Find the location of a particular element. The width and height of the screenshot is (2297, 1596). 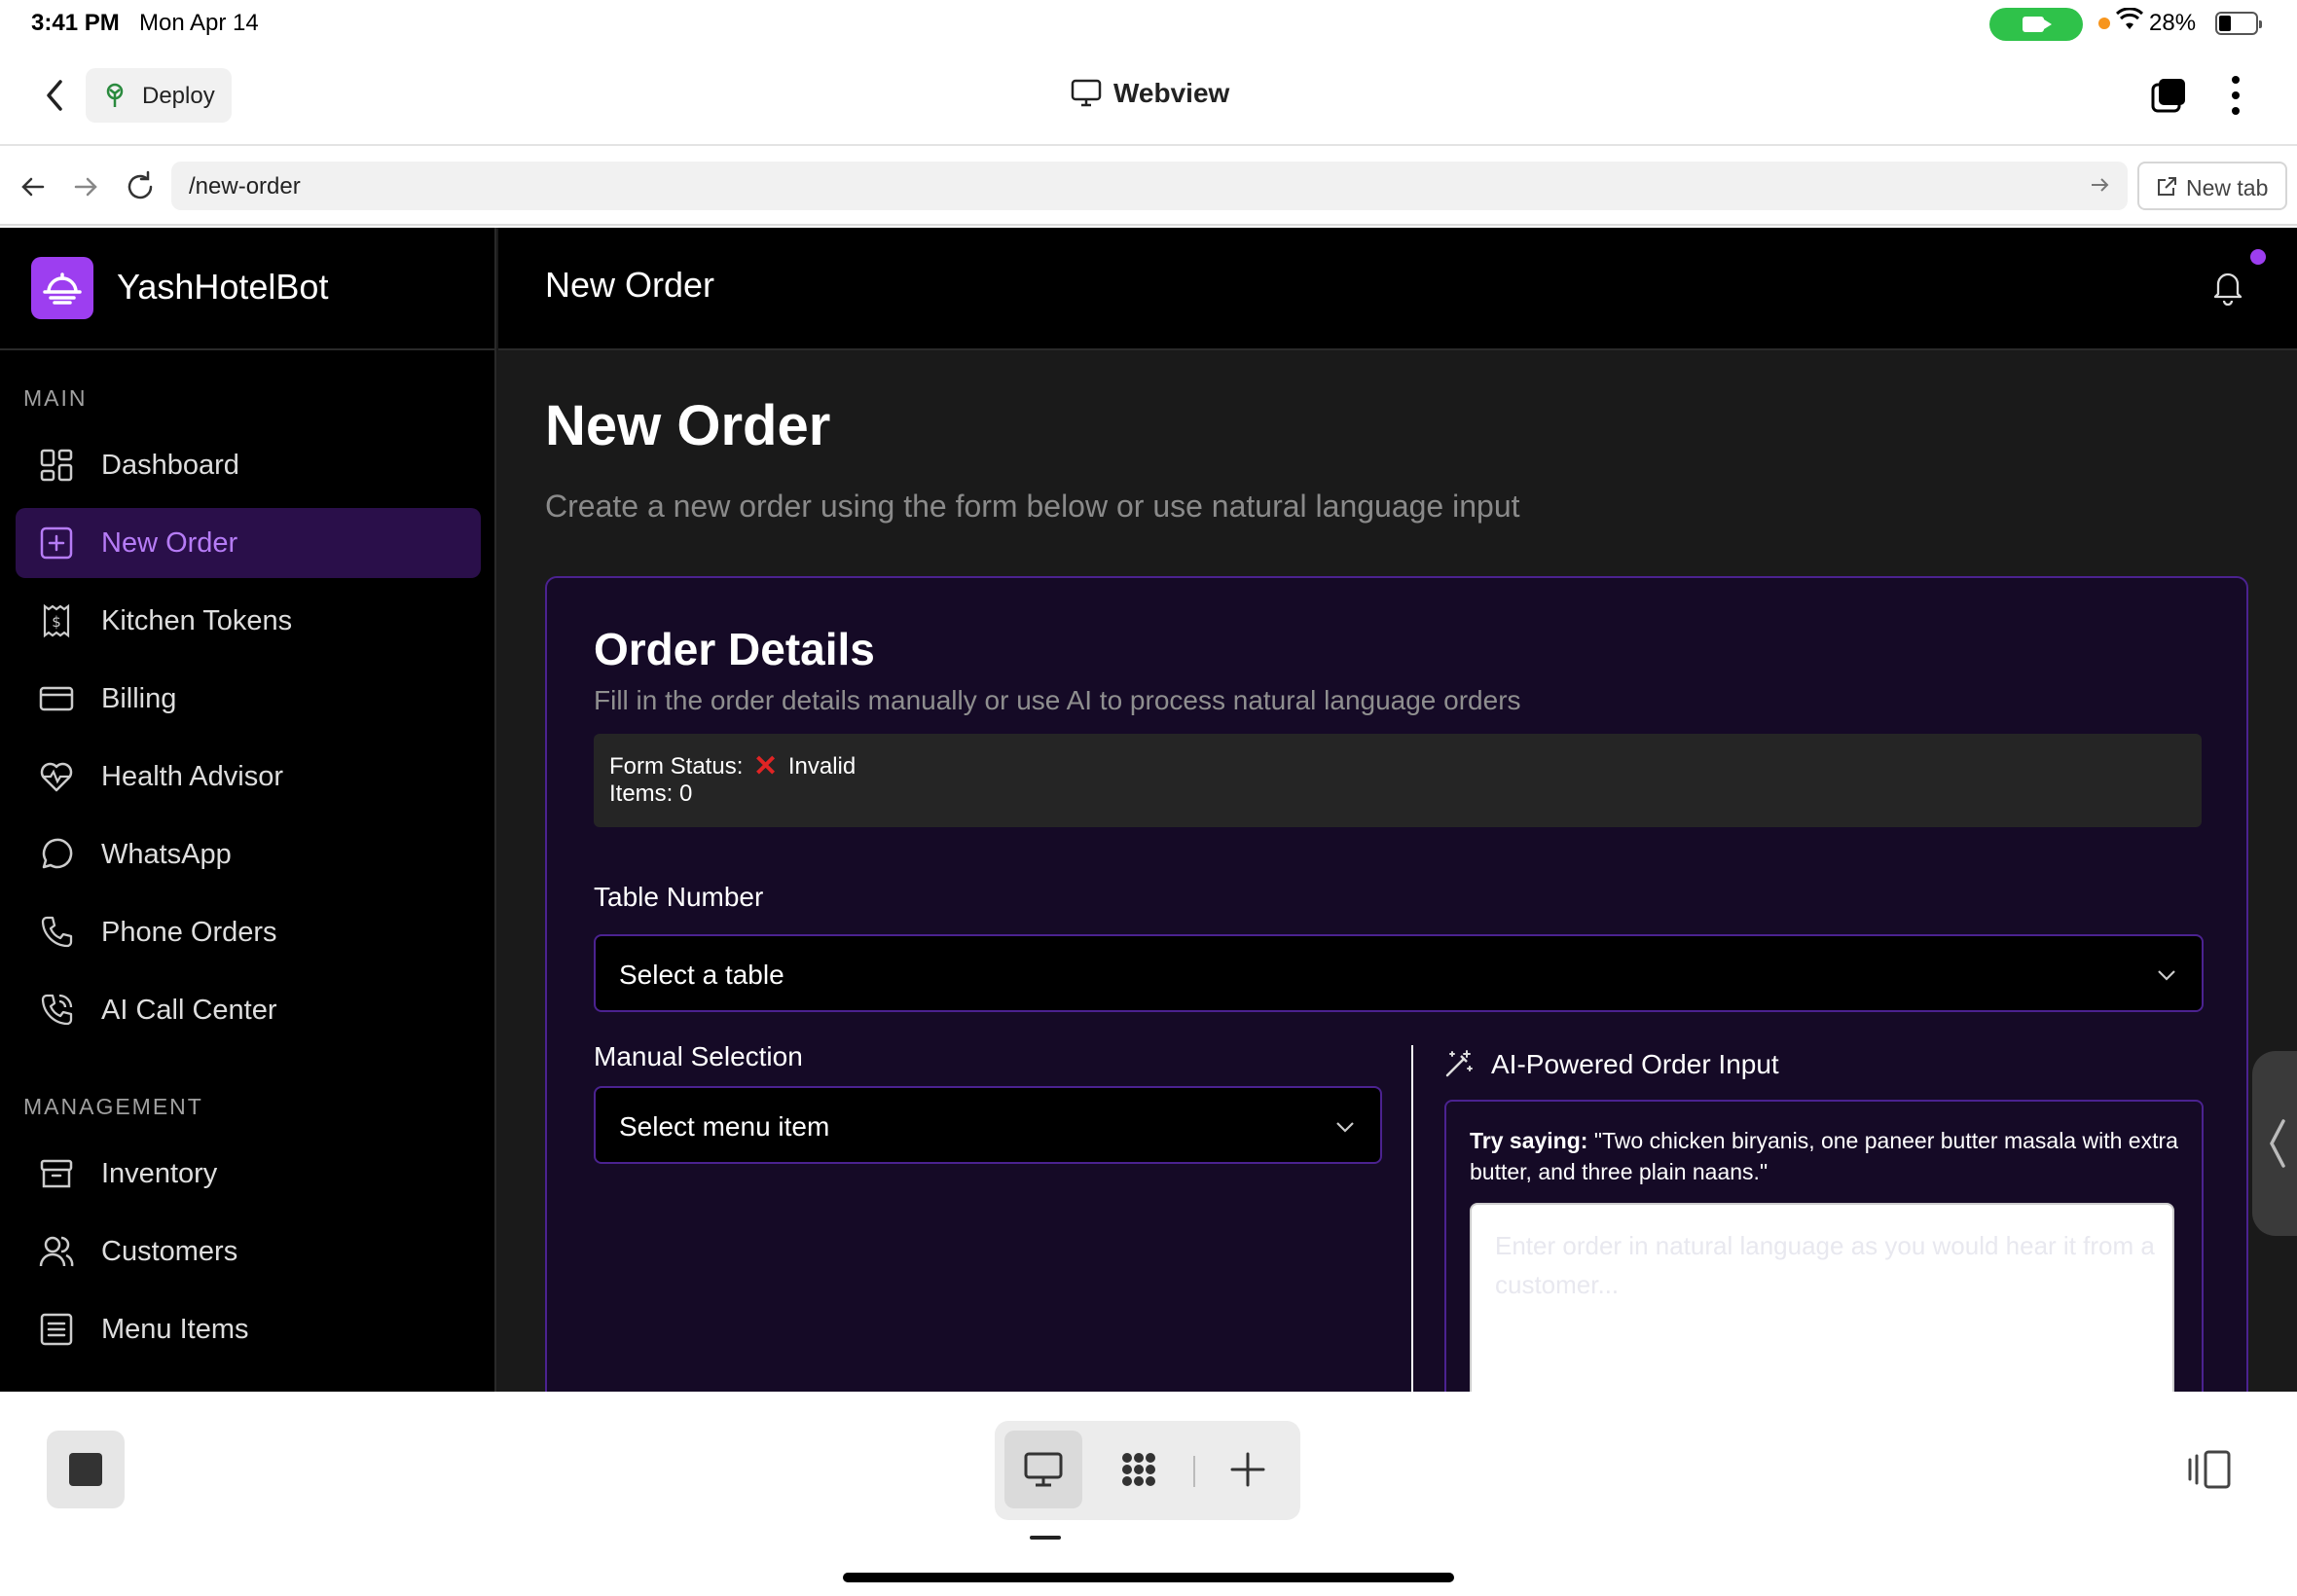

sidebar-item-label: Customers is located at coordinates (170, 1251).